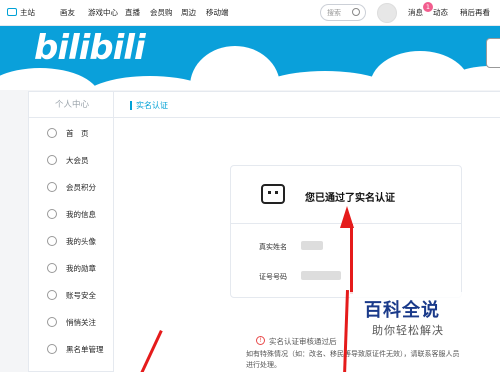 The width and height of the screenshot is (500, 372). I want to click on sidebar-item-quiet-follow: 悄悄关注, so click(72, 322).